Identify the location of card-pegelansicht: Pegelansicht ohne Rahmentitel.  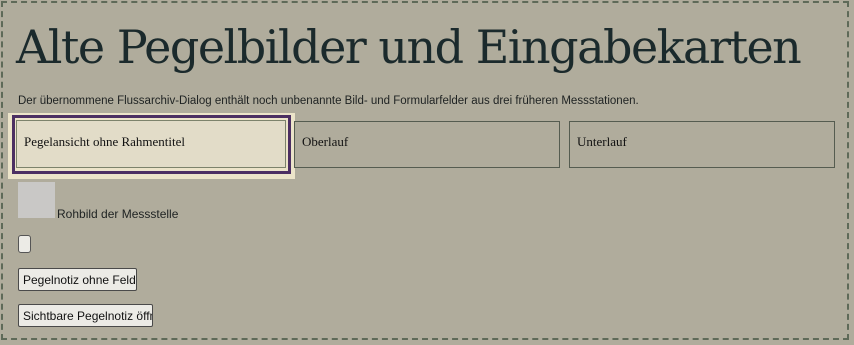
(151, 146).